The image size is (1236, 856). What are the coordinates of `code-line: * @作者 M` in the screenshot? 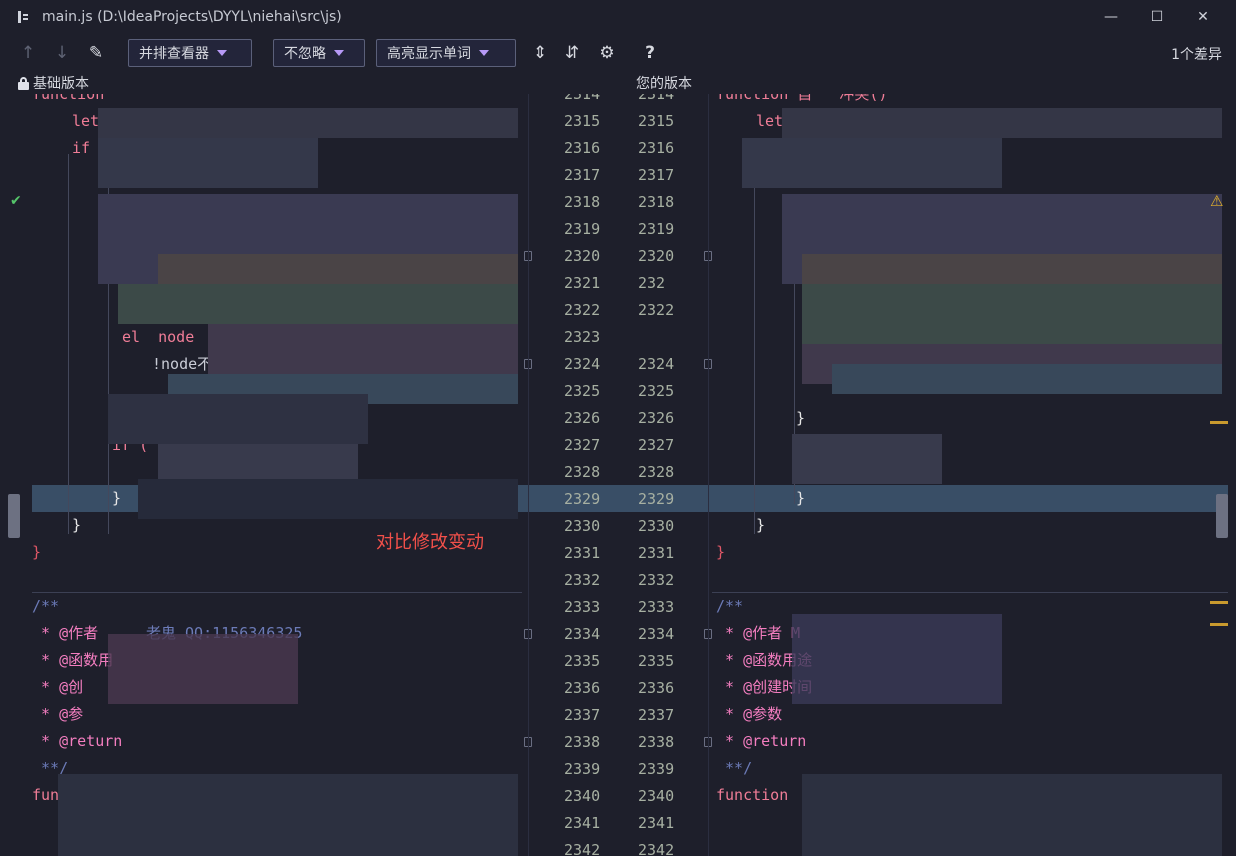 It's located at (758, 633).